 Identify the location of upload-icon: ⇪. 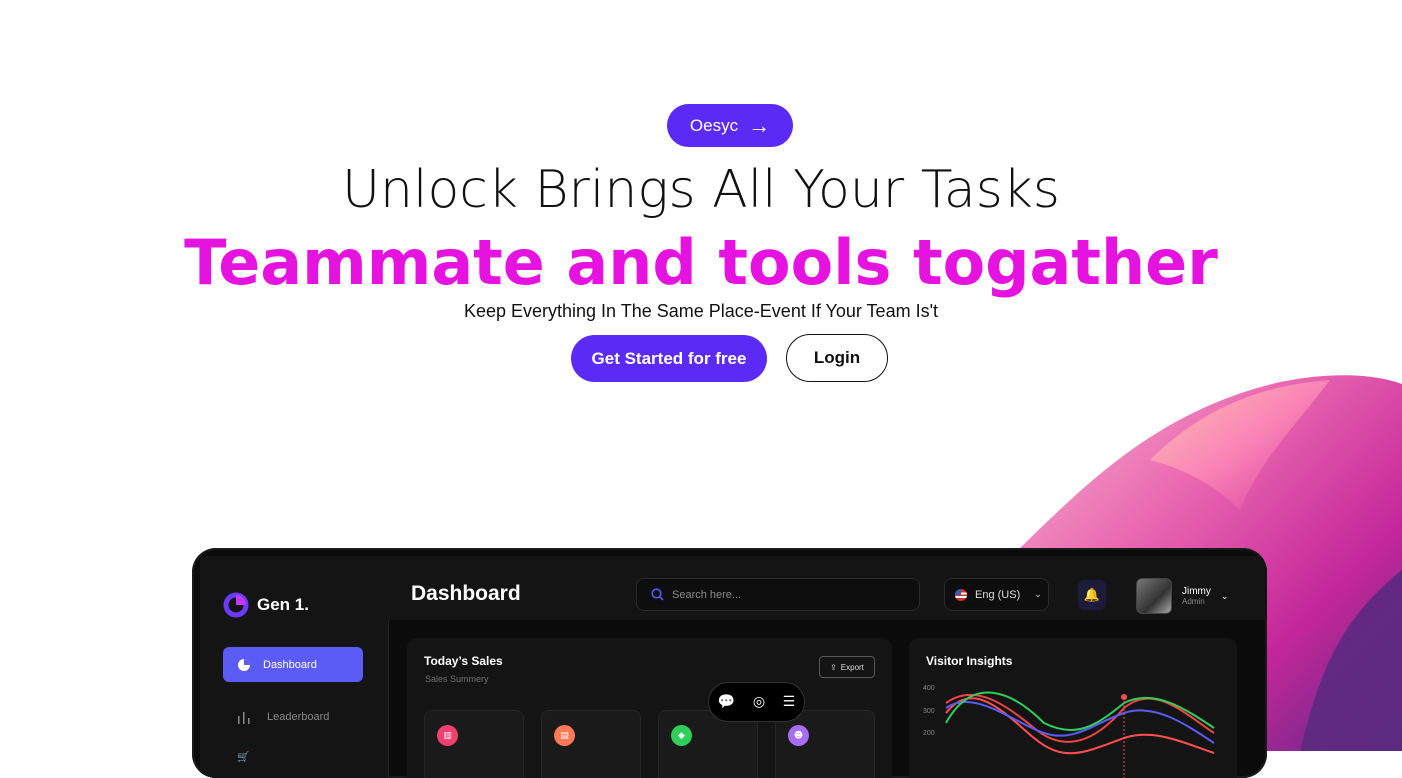
(833, 667).